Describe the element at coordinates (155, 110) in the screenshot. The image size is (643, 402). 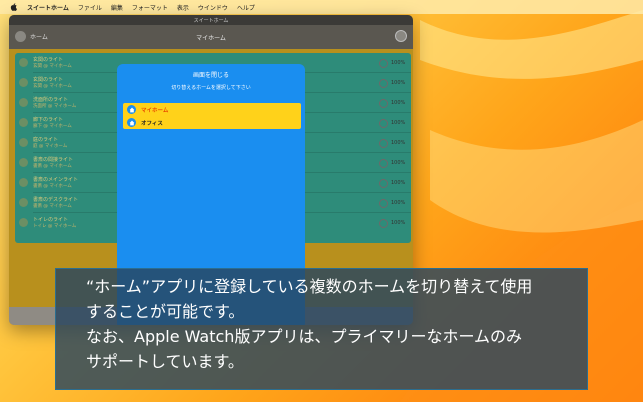
I see `home-option-label: マイホーム` at that location.